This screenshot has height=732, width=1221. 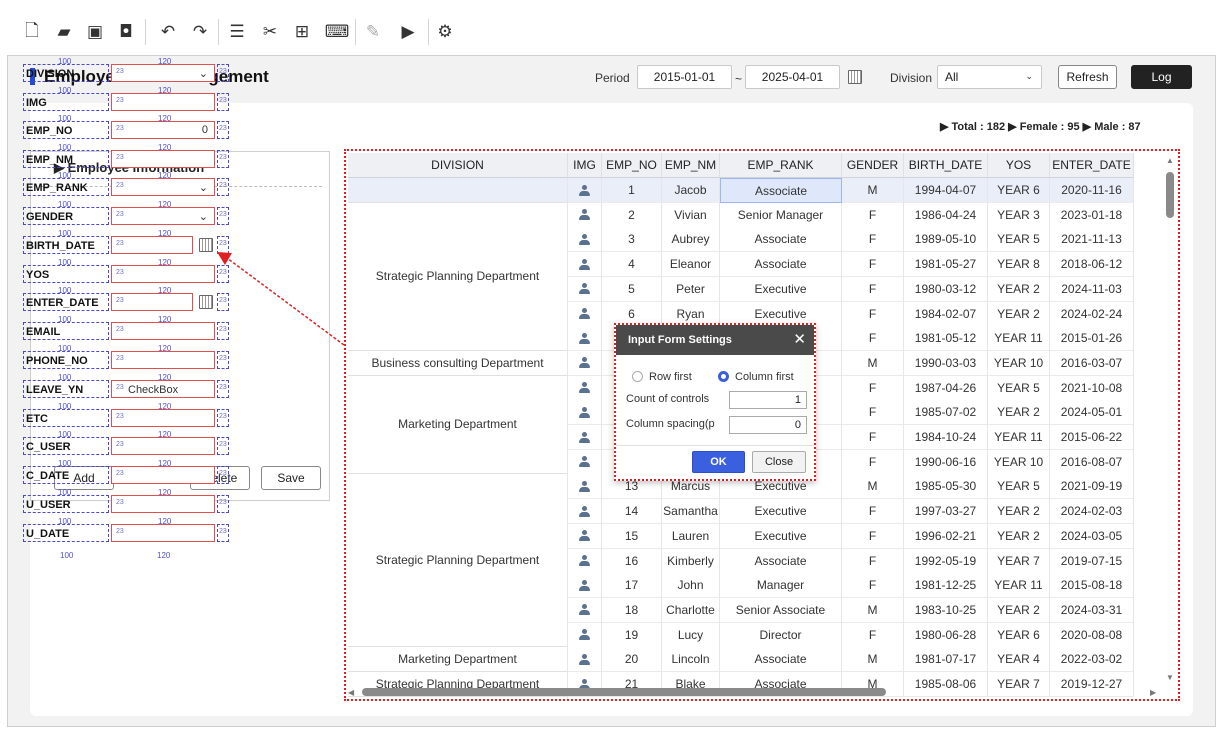 I want to click on cell-birth-date: 1992-05-19, so click(x=946, y=561).